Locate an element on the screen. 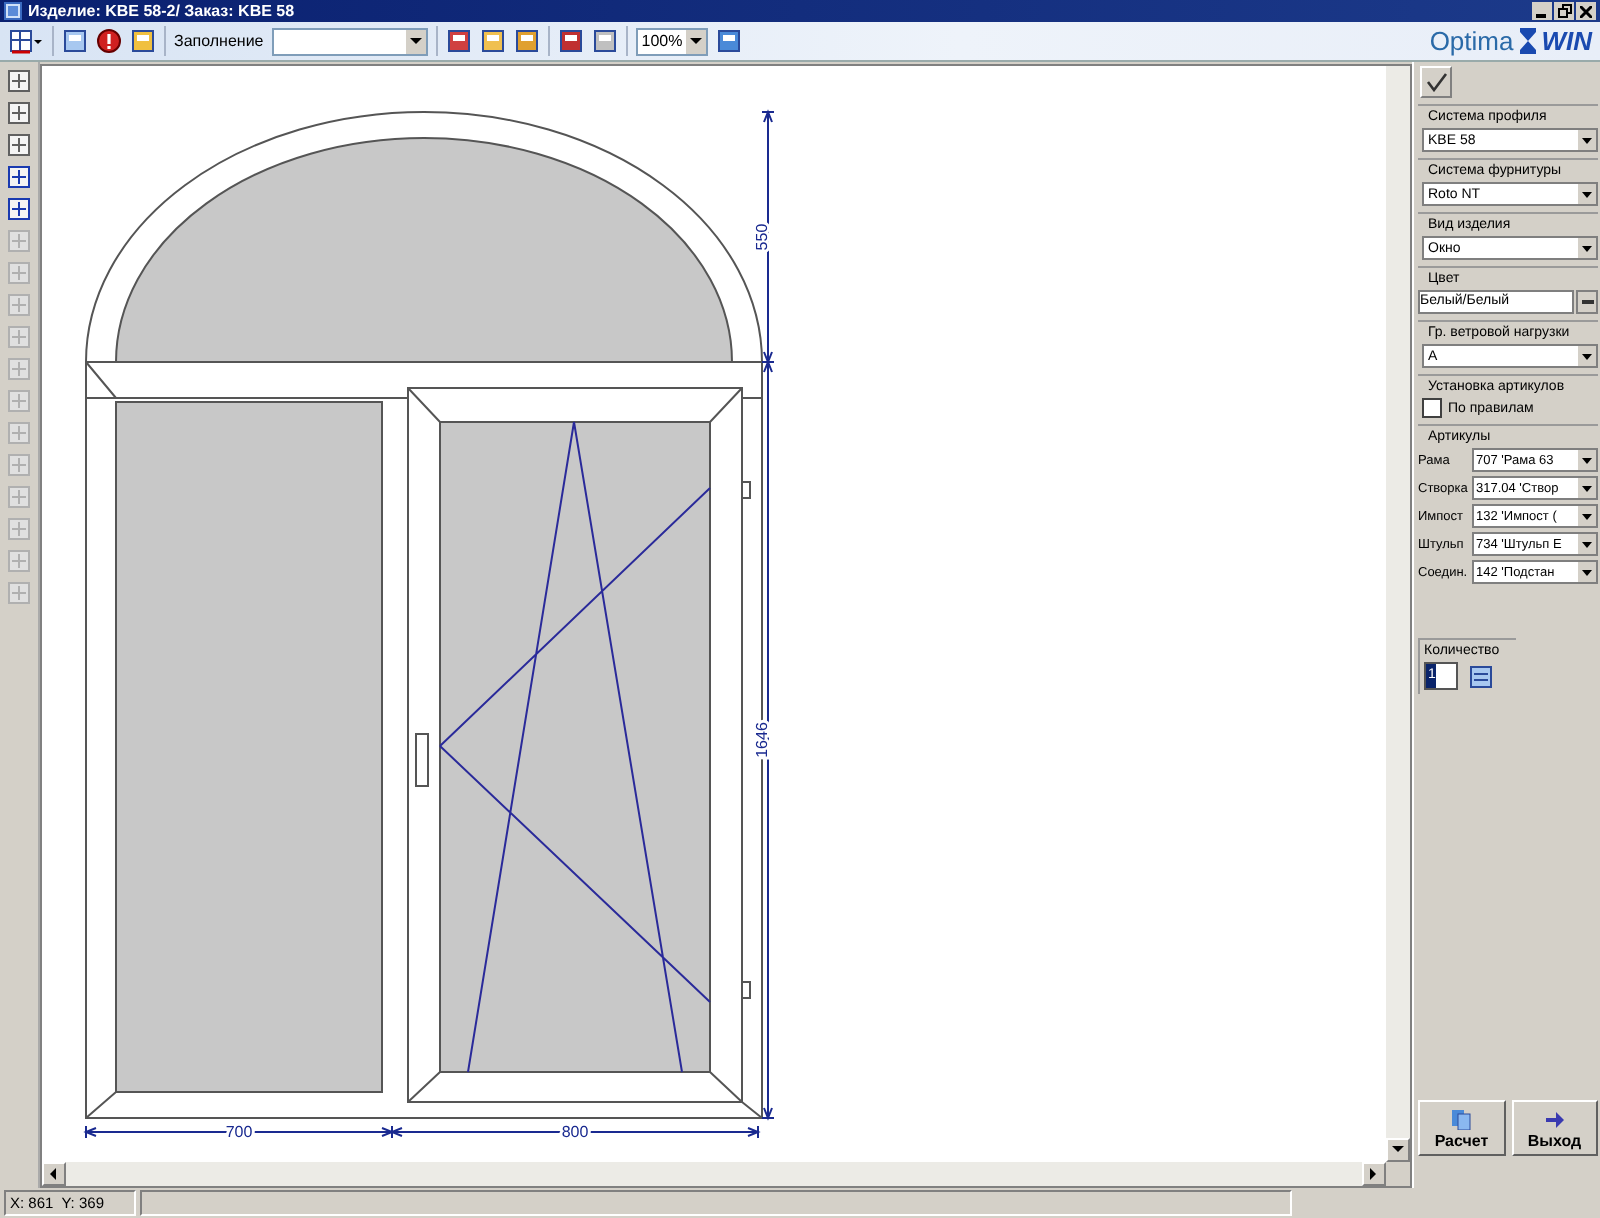 This screenshot has height=1218, width=1600. dash-icon is located at coordinates (1587, 302).